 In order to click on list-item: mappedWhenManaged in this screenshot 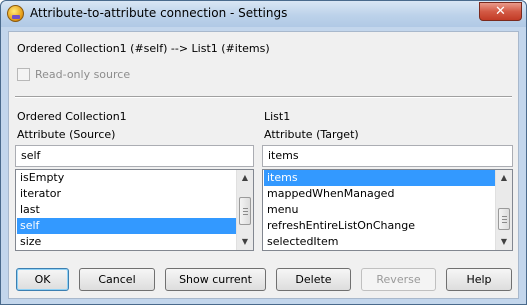, I will do `click(379, 194)`.